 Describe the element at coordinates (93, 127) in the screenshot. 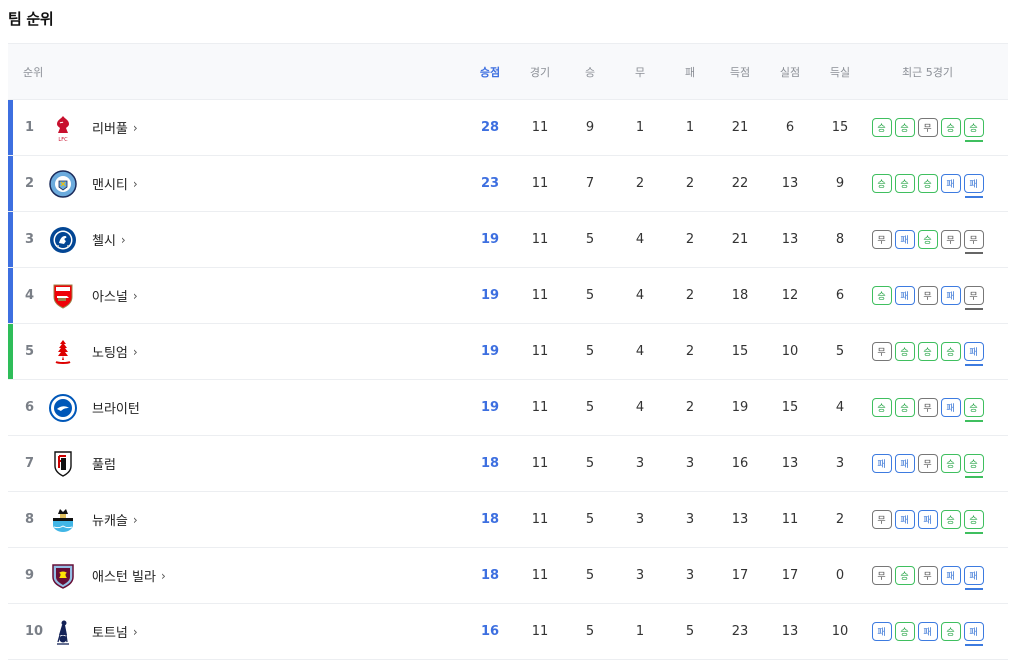

I see `team-link: LFC 리버풀 ›` at that location.